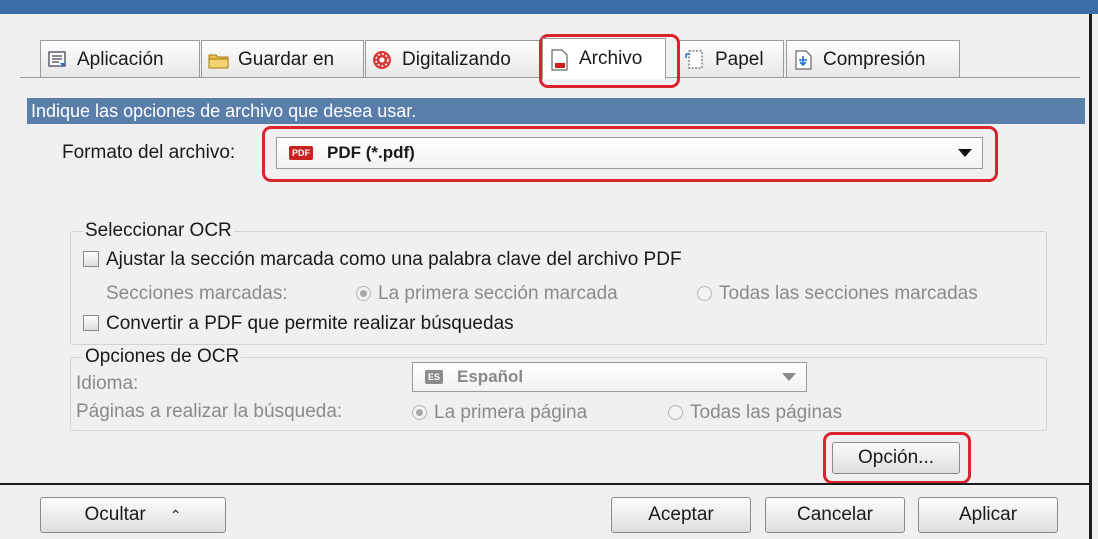 This screenshot has height=539, width=1098. I want to click on marked-sections-label: Secciones marcadas:, so click(197, 293).